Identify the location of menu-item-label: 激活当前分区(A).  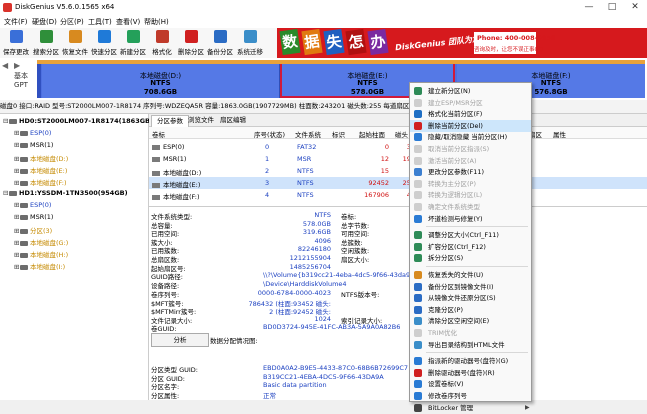
(452, 160).